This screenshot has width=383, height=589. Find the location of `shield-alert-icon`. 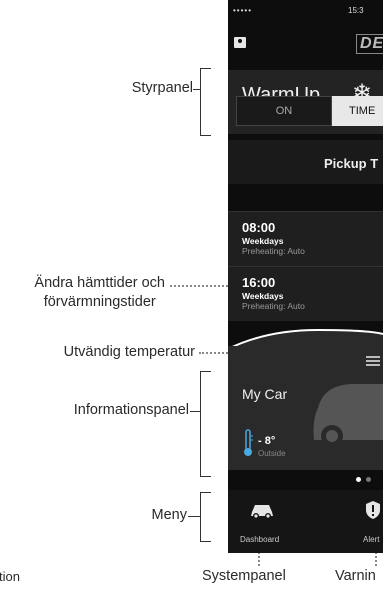

shield-alert-icon is located at coordinates (373, 510).